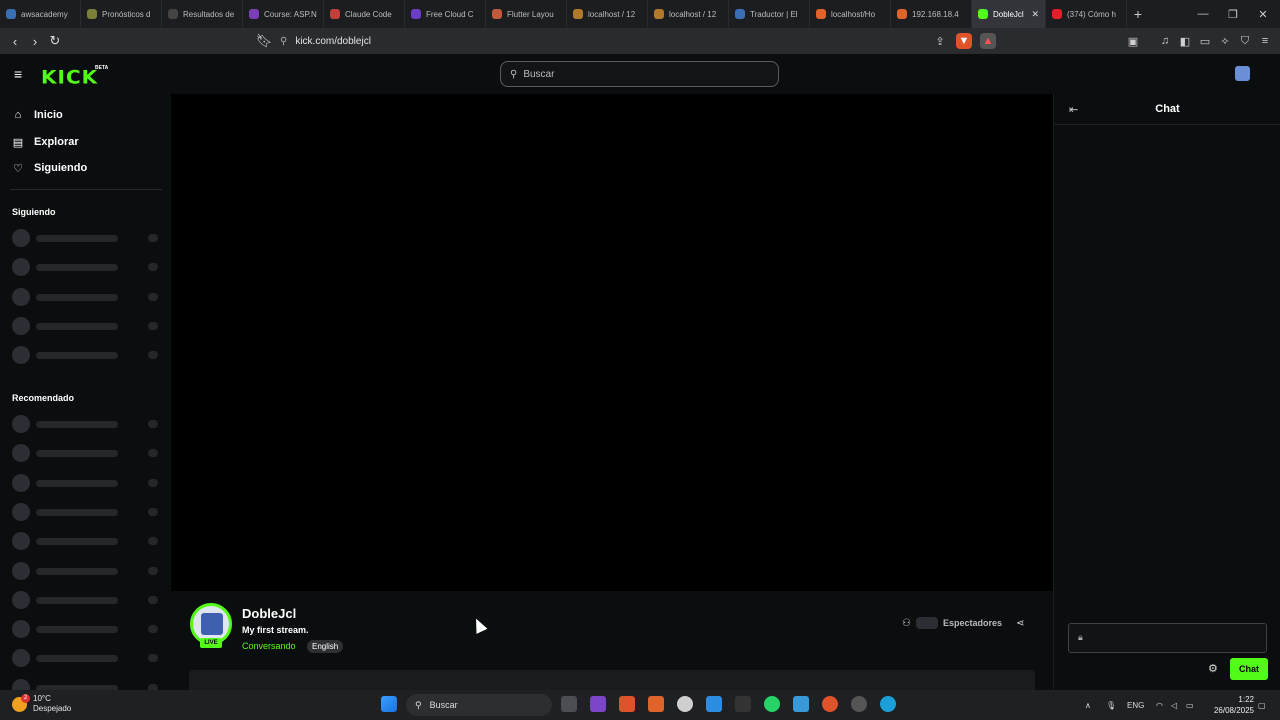  What do you see at coordinates (964, 41) in the screenshot?
I see `brave-shield-icon: ▼` at bounding box center [964, 41].